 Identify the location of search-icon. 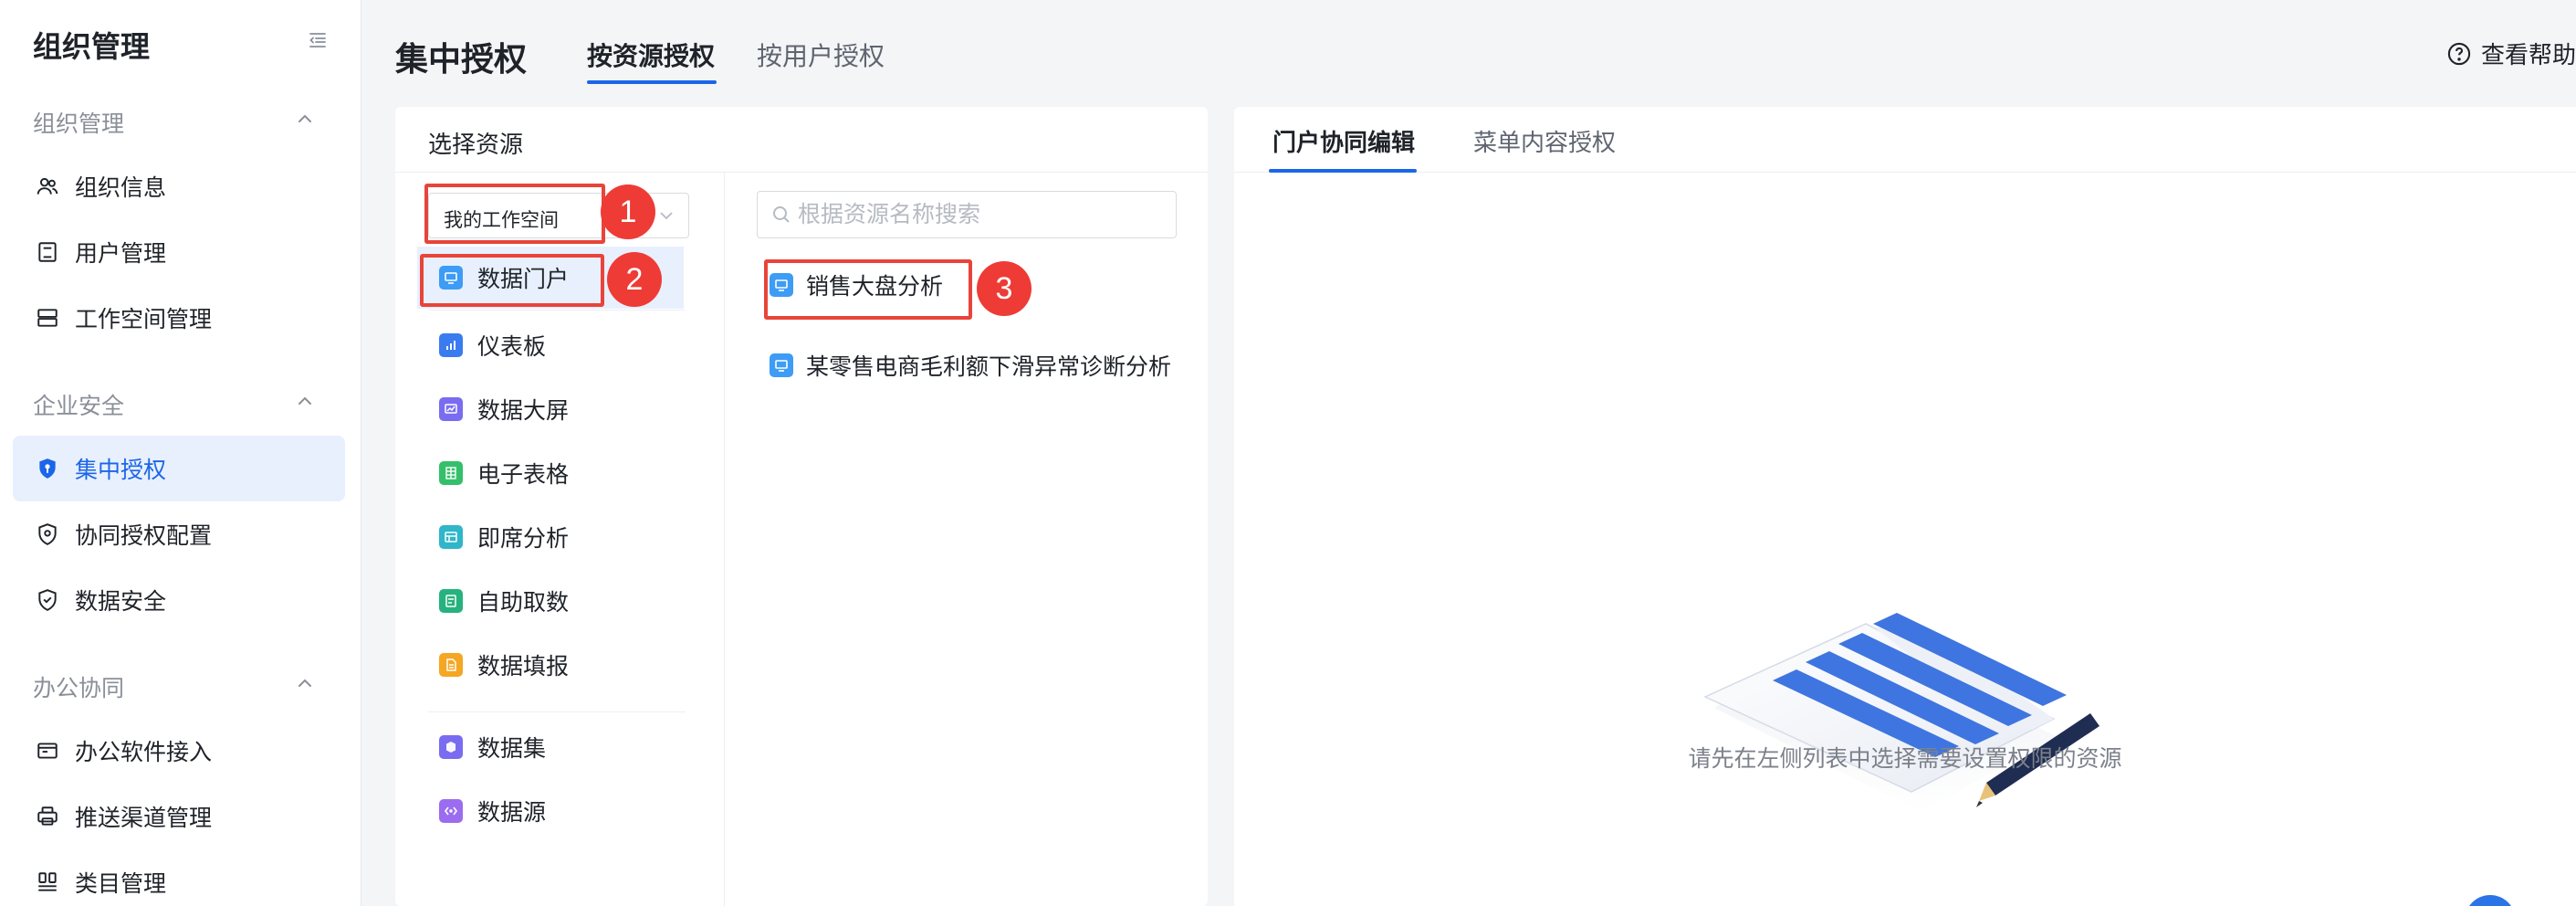
(781, 214).